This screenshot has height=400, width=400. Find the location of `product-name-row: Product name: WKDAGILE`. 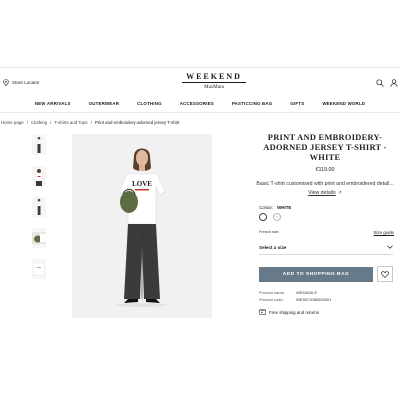

product-name-row: Product name: WKDAGILE is located at coordinates (288, 292).